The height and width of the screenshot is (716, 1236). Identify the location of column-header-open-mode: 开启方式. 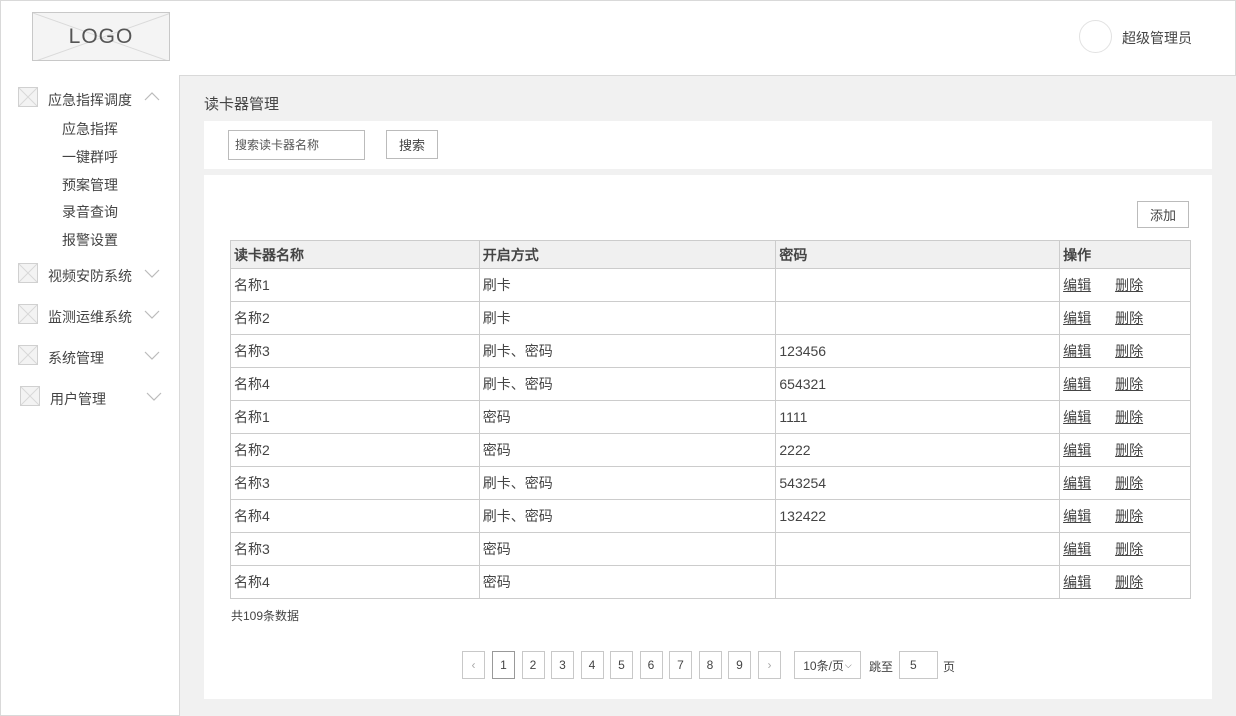
(627, 254).